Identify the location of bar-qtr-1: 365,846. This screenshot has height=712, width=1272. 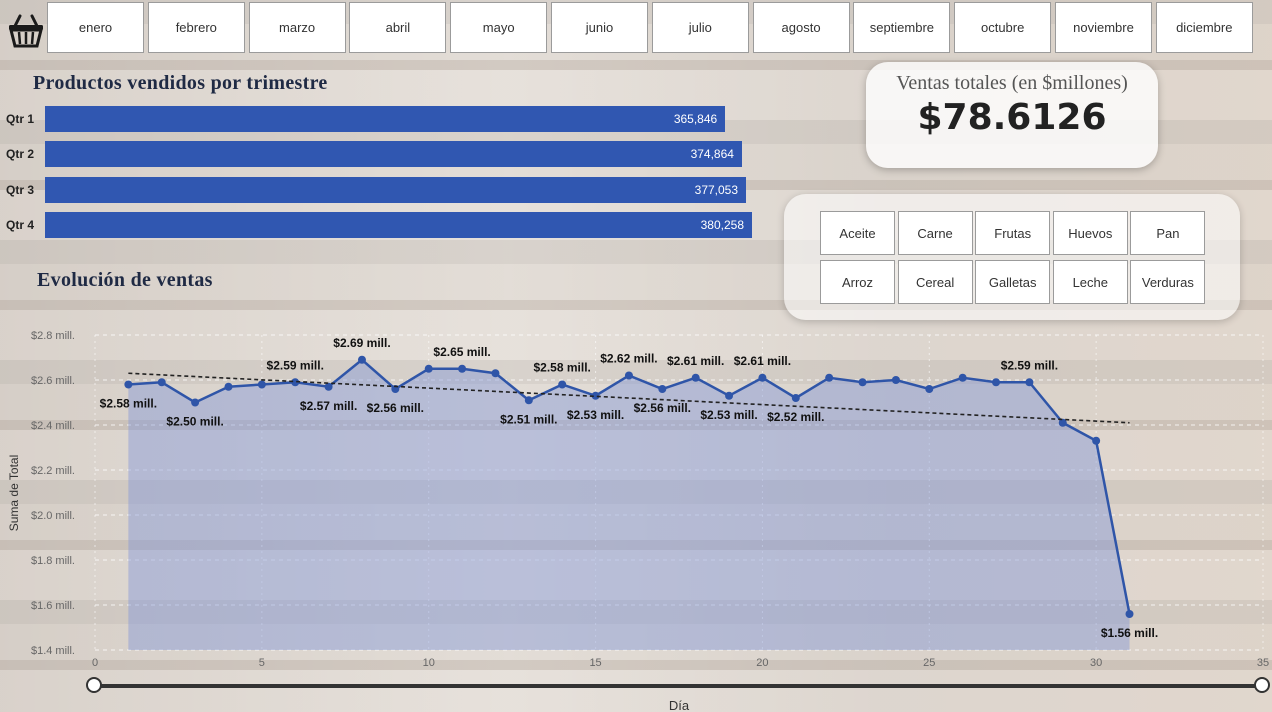
(385, 119).